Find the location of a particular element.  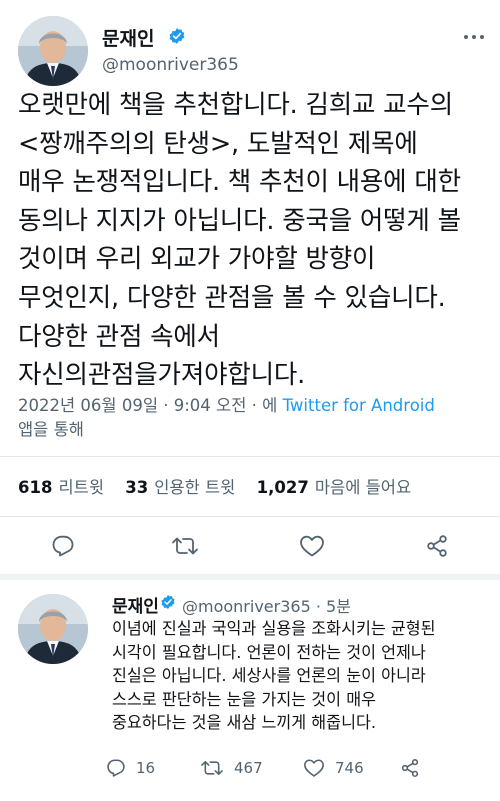

likes-stat: 1,027 마음에 들어요 is located at coordinates (334, 487).